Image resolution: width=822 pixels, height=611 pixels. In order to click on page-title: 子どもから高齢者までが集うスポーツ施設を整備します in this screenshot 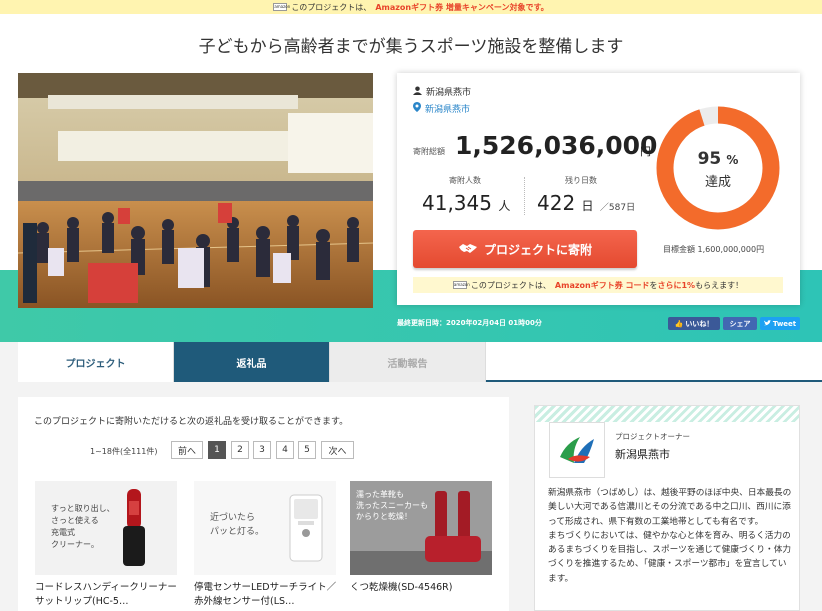, I will do `click(411, 47)`.